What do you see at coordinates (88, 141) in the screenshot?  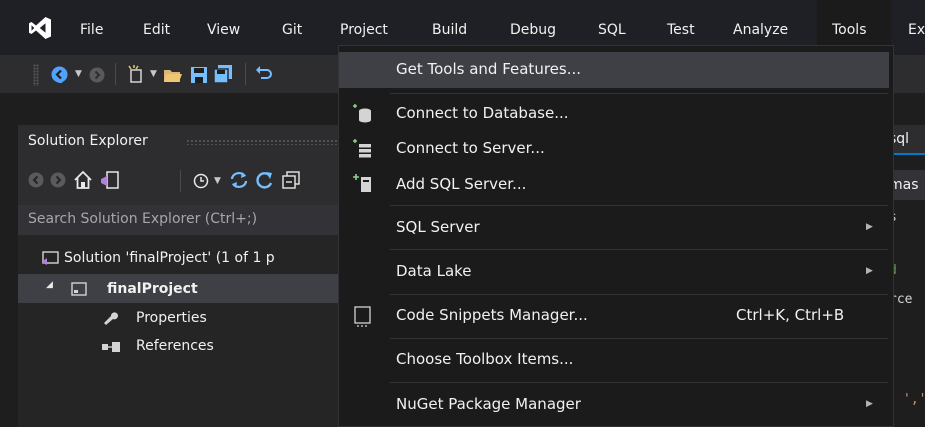 I see `solution-explorer-title: Solution Explorer` at bounding box center [88, 141].